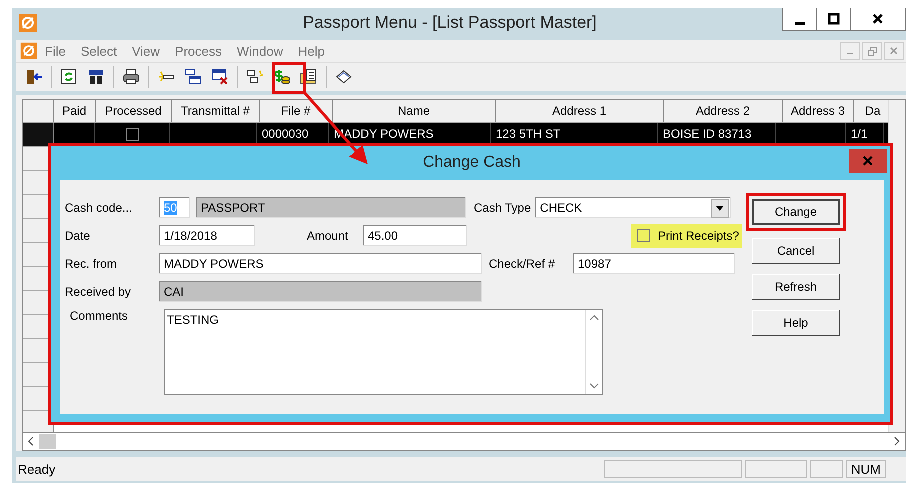  I want to click on row-header, so click(38, 134).